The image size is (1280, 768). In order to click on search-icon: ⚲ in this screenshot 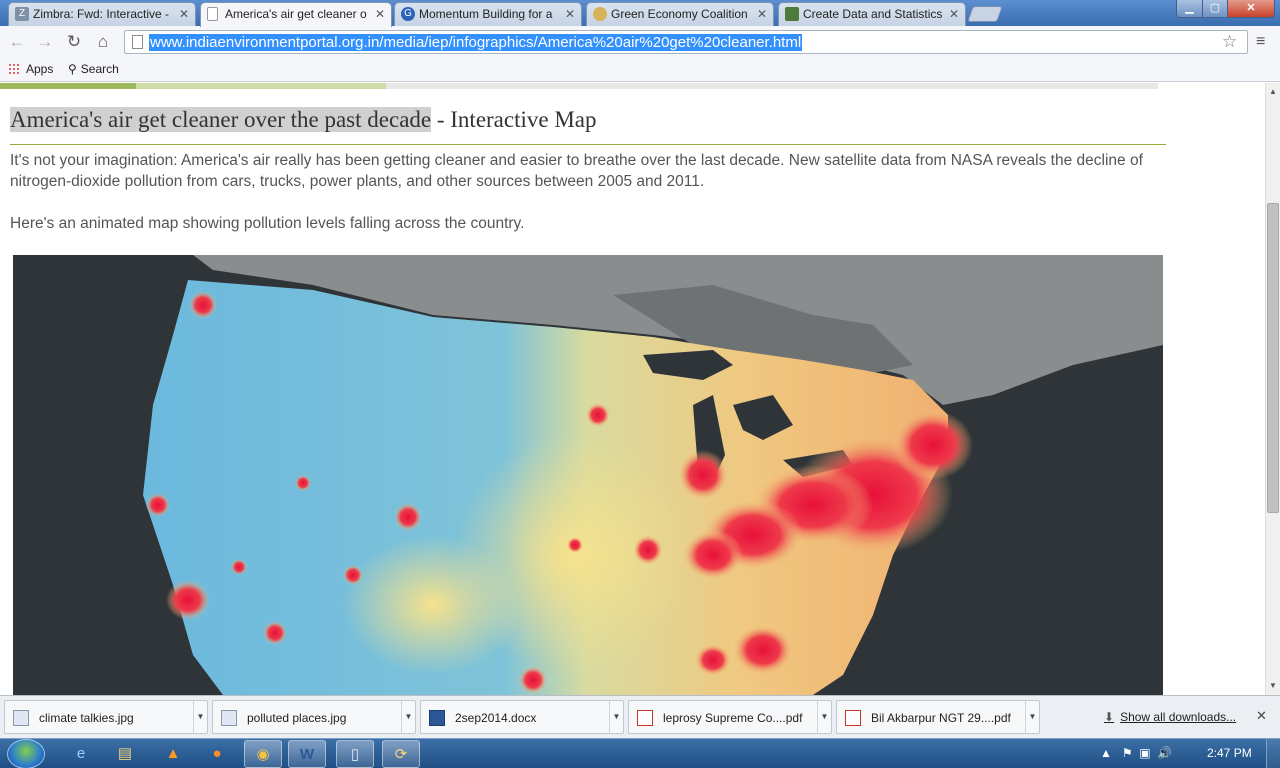, I will do `click(72, 69)`.